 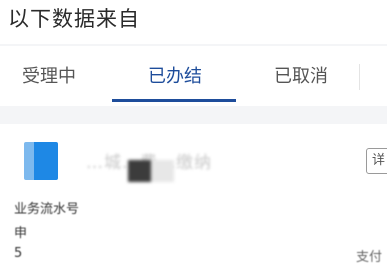 What do you see at coordinates (74, 19) in the screenshot?
I see `page-title: 以下数据来自` at bounding box center [74, 19].